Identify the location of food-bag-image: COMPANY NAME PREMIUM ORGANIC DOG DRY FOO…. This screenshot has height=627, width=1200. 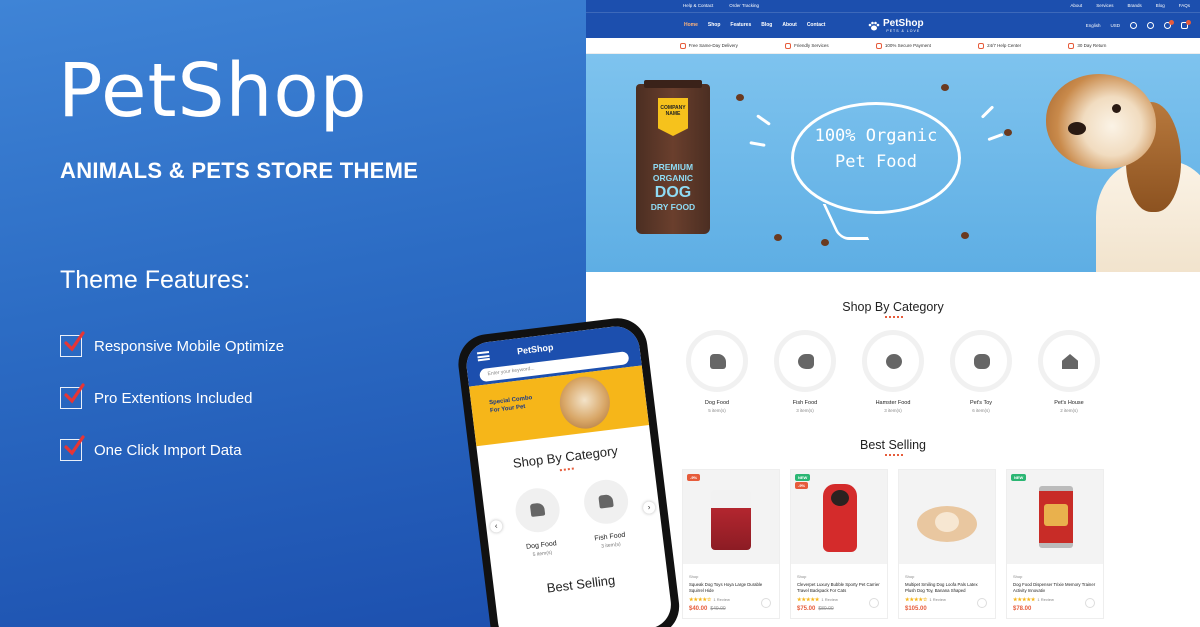
(673, 157).